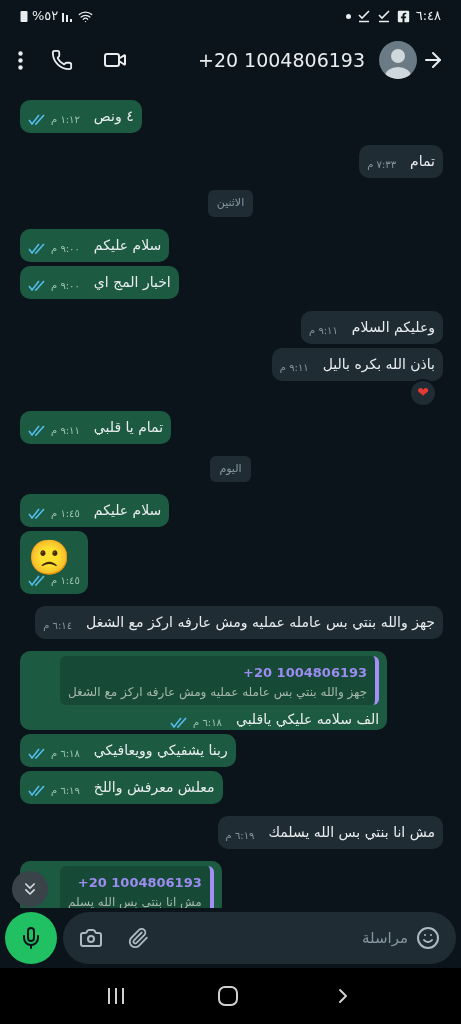  I want to click on camera-icon, so click(91, 938).